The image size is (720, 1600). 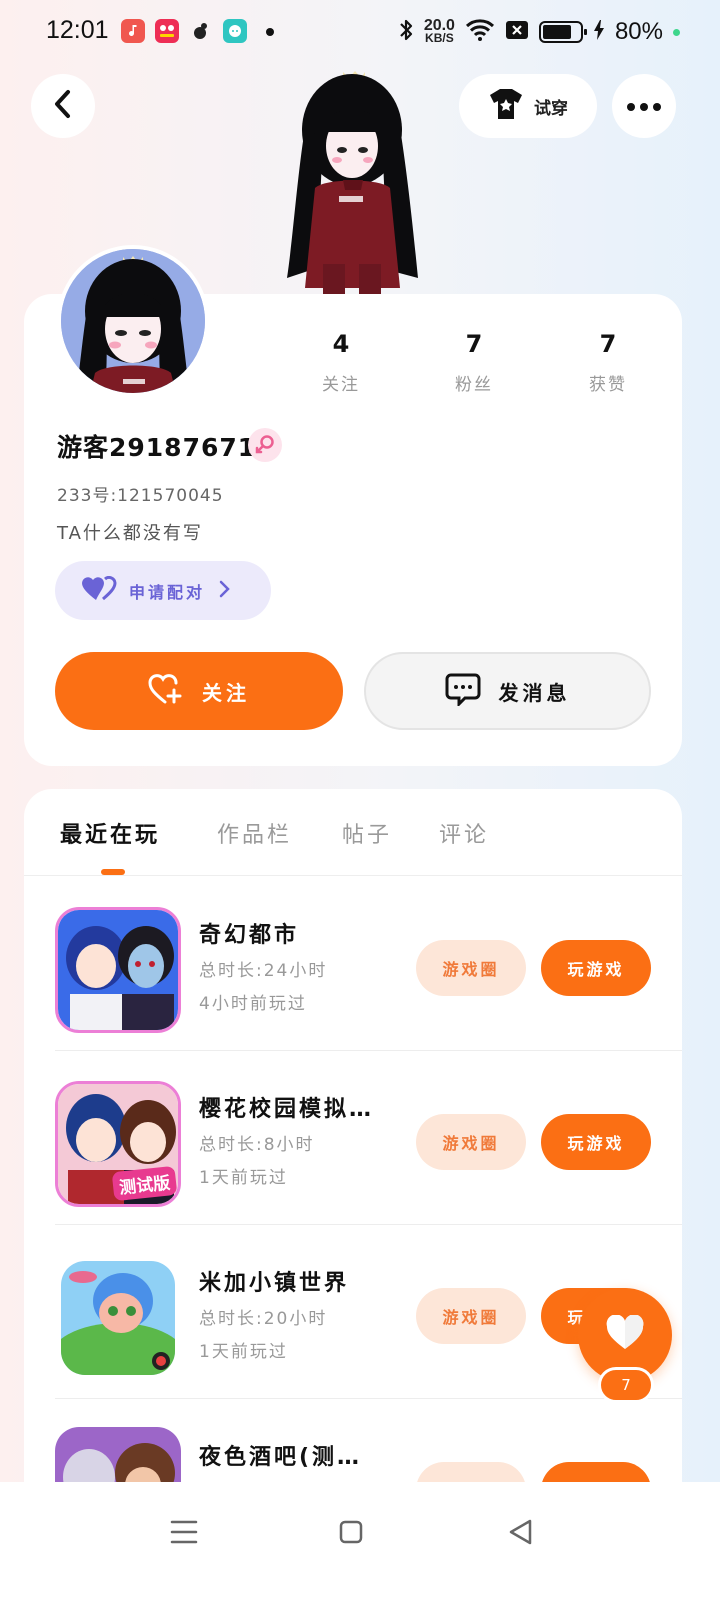 What do you see at coordinates (608, 385) in the screenshot?
I see `stat-likes-label: 获赞` at bounding box center [608, 385].